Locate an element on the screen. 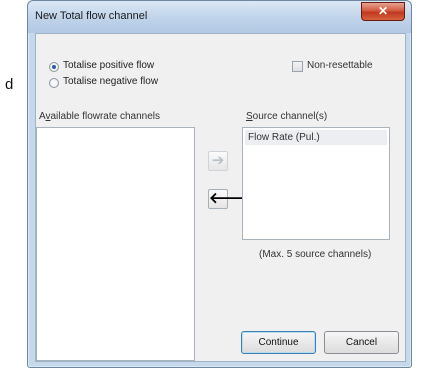 This screenshot has width=422, height=372. arrow-right-icon: ➔ is located at coordinates (218, 160).